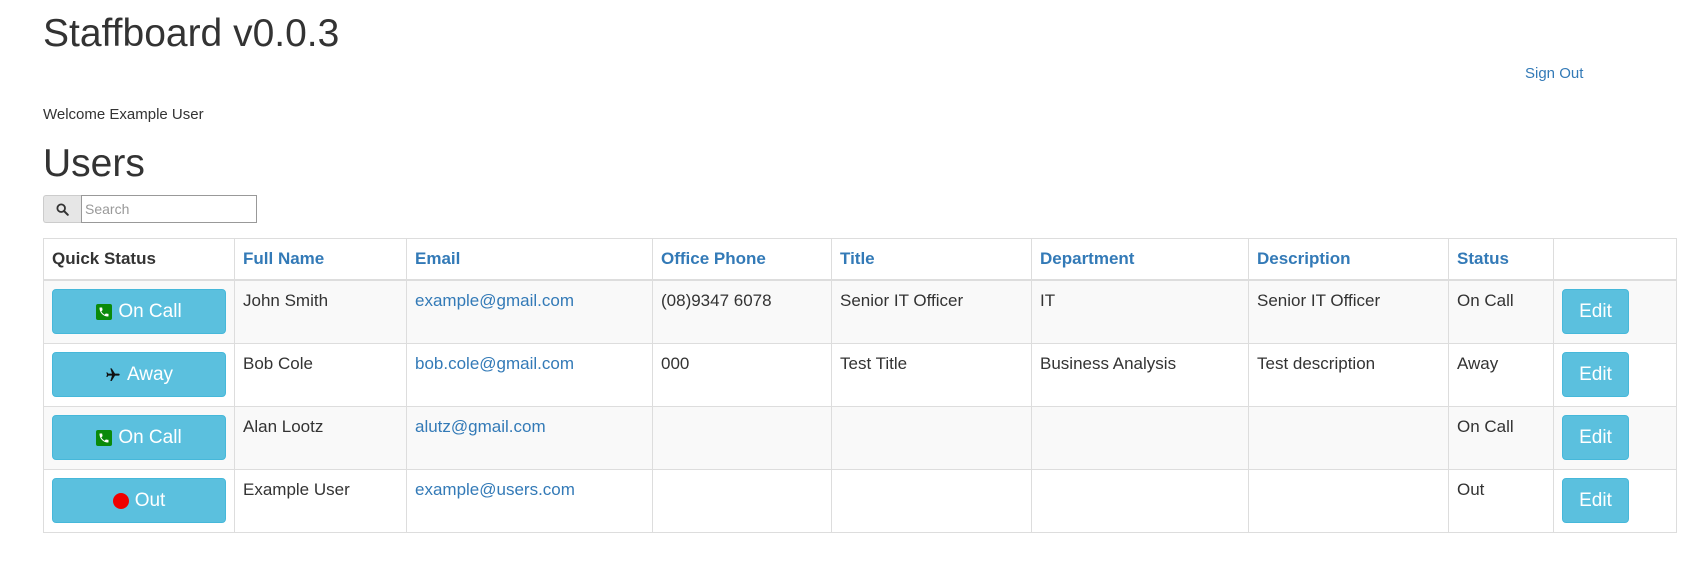 This screenshot has height=570, width=1696. Describe the element at coordinates (1140, 374) in the screenshot. I see `department-cell: Business Analysis` at that location.